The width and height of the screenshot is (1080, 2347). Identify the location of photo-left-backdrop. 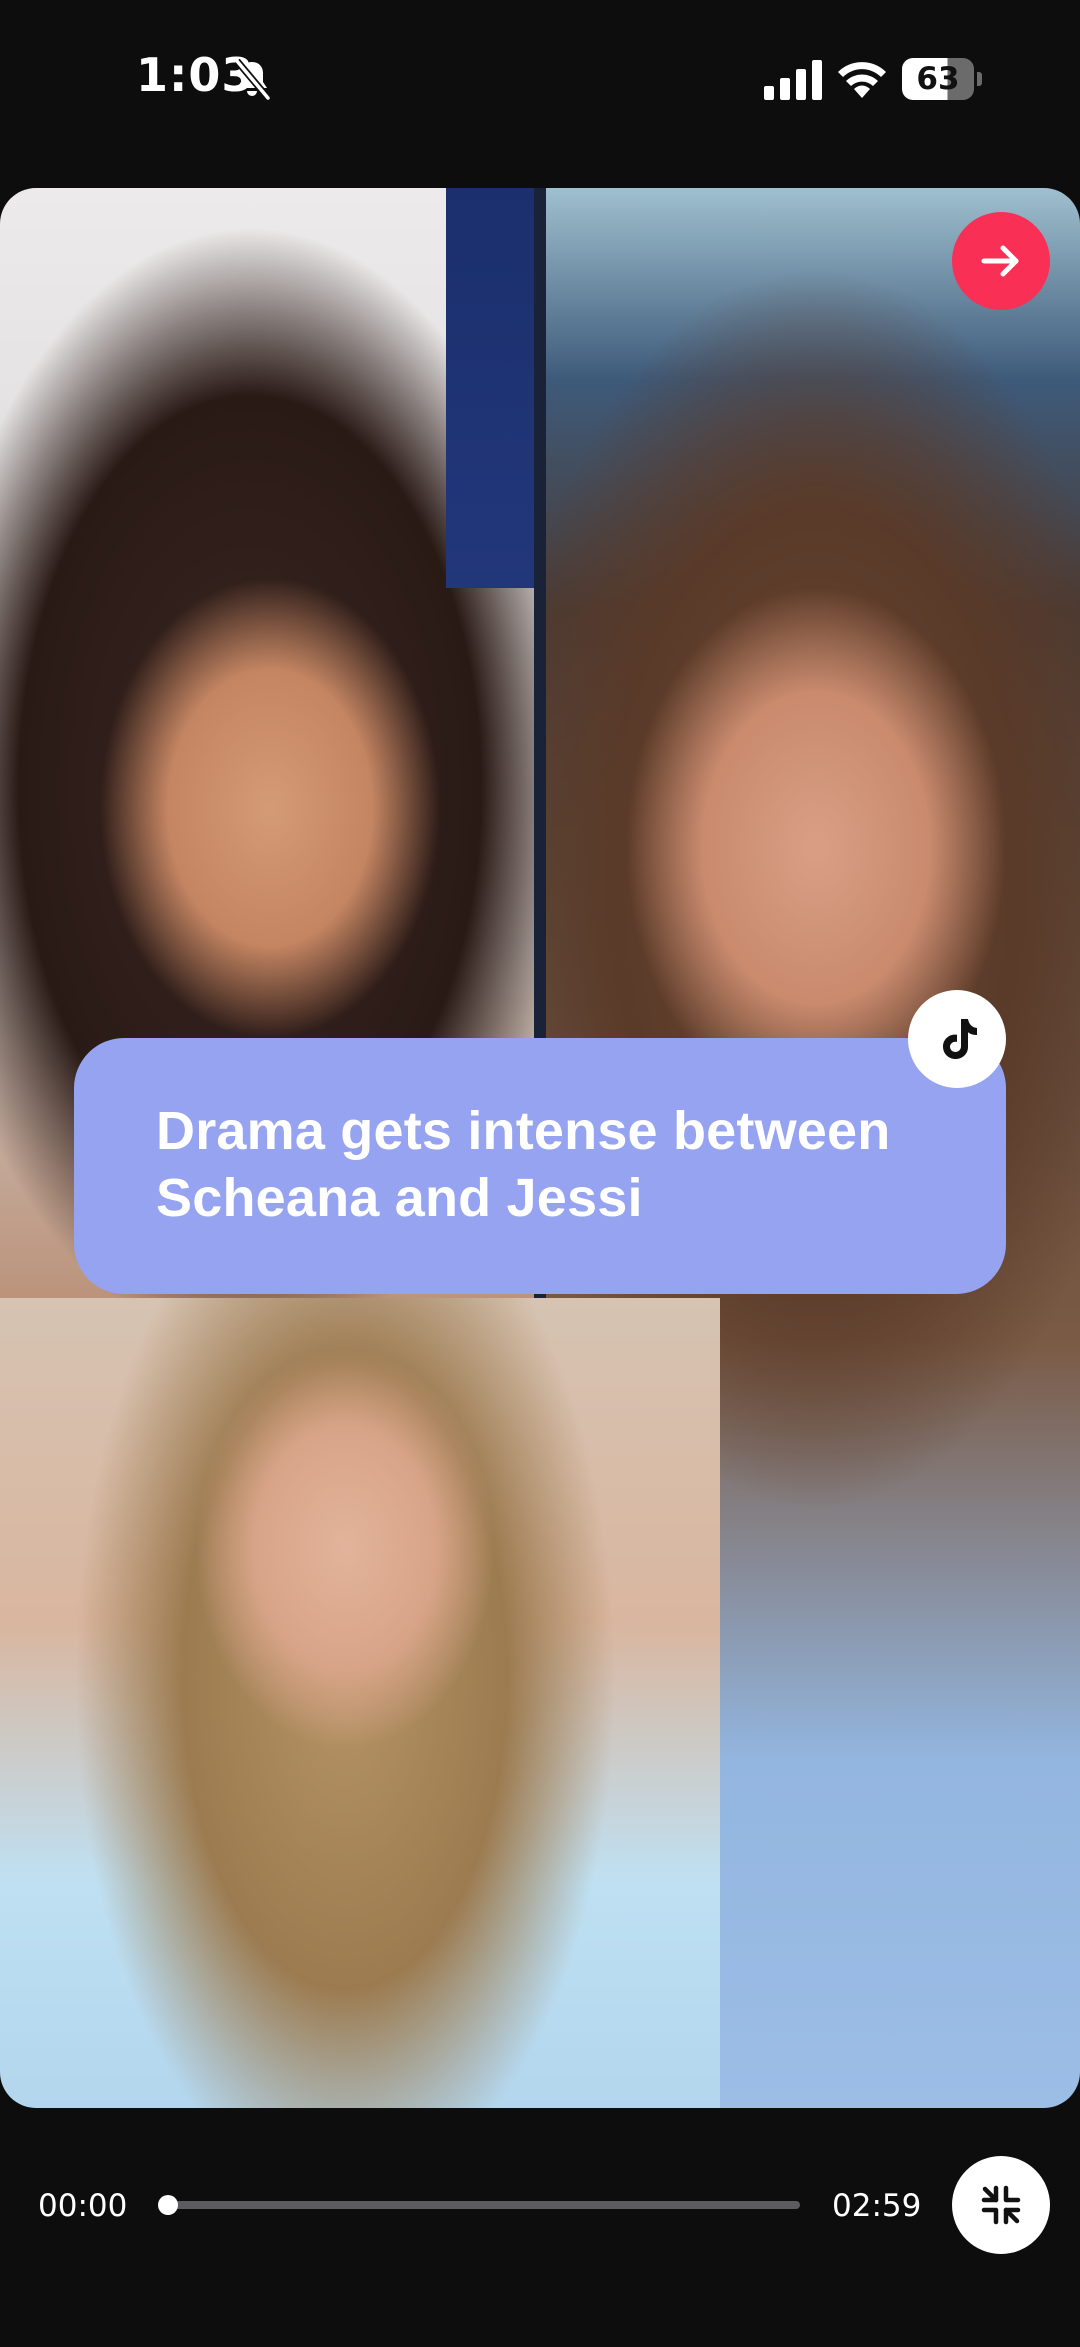
(490, 388).